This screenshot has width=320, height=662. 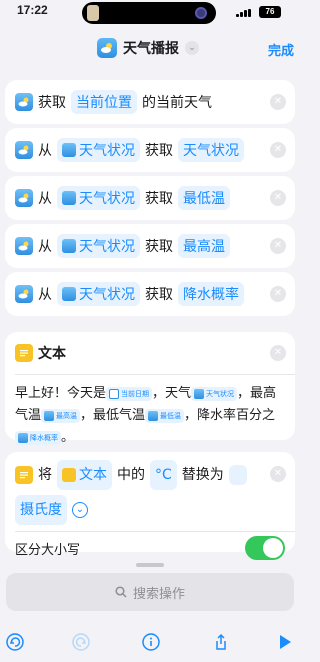 What do you see at coordinates (281, 49) in the screenshot?
I see `done-button: 完成` at bounding box center [281, 49].